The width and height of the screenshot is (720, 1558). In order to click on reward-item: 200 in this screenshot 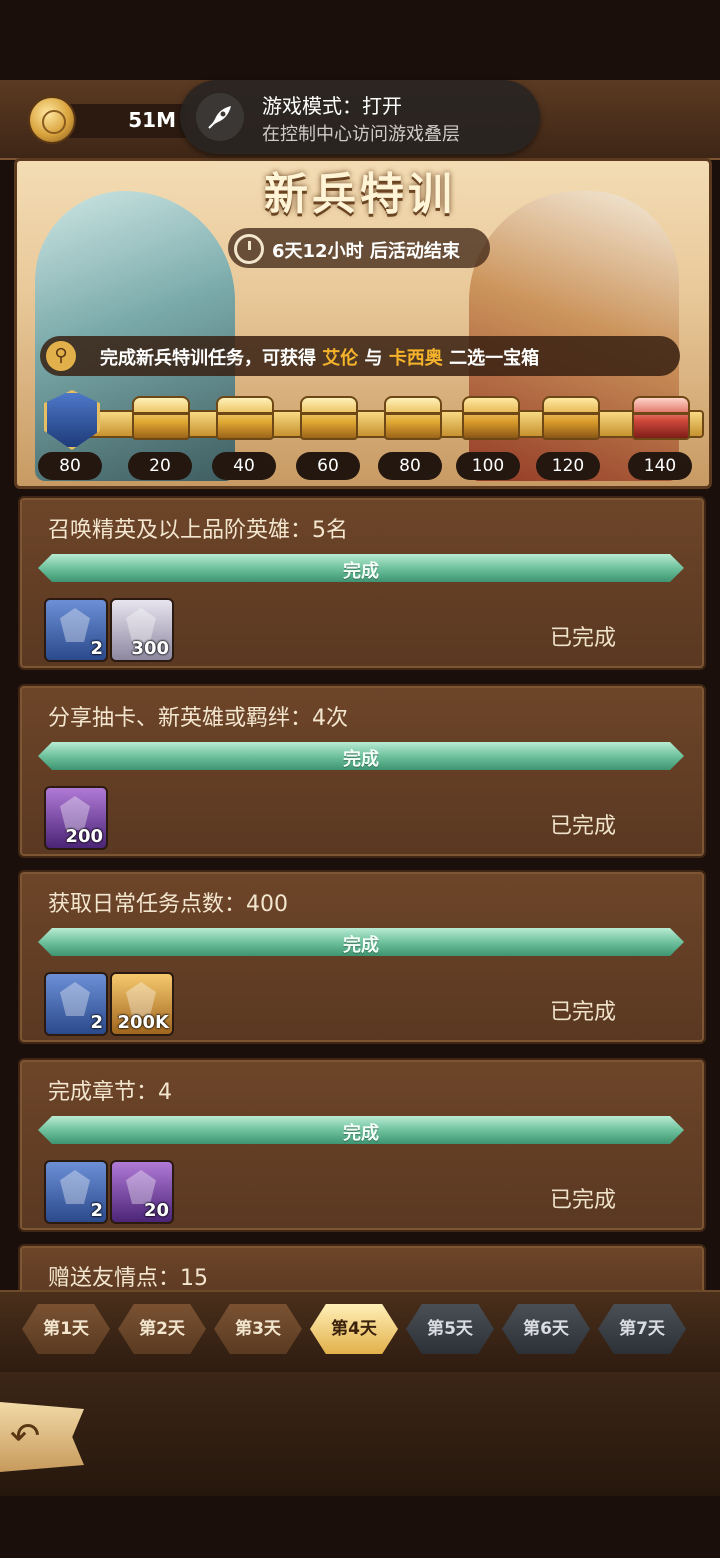, I will do `click(76, 818)`.